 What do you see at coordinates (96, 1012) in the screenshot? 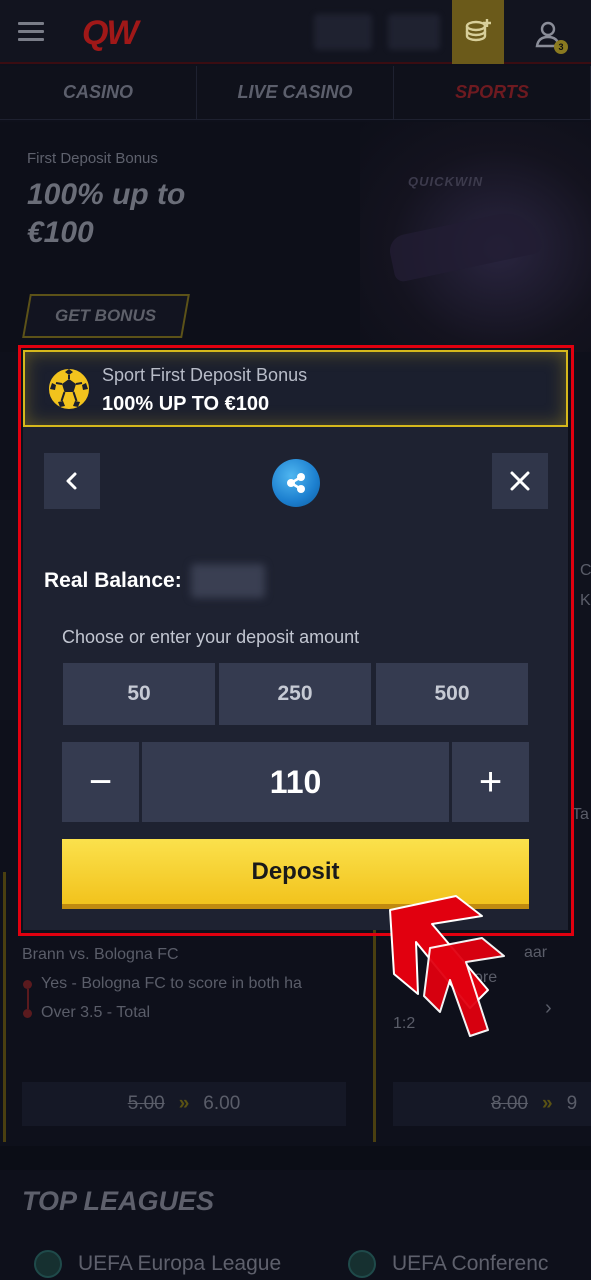
I see `bg-bet-2: Over 3.5 - Total` at bounding box center [96, 1012].